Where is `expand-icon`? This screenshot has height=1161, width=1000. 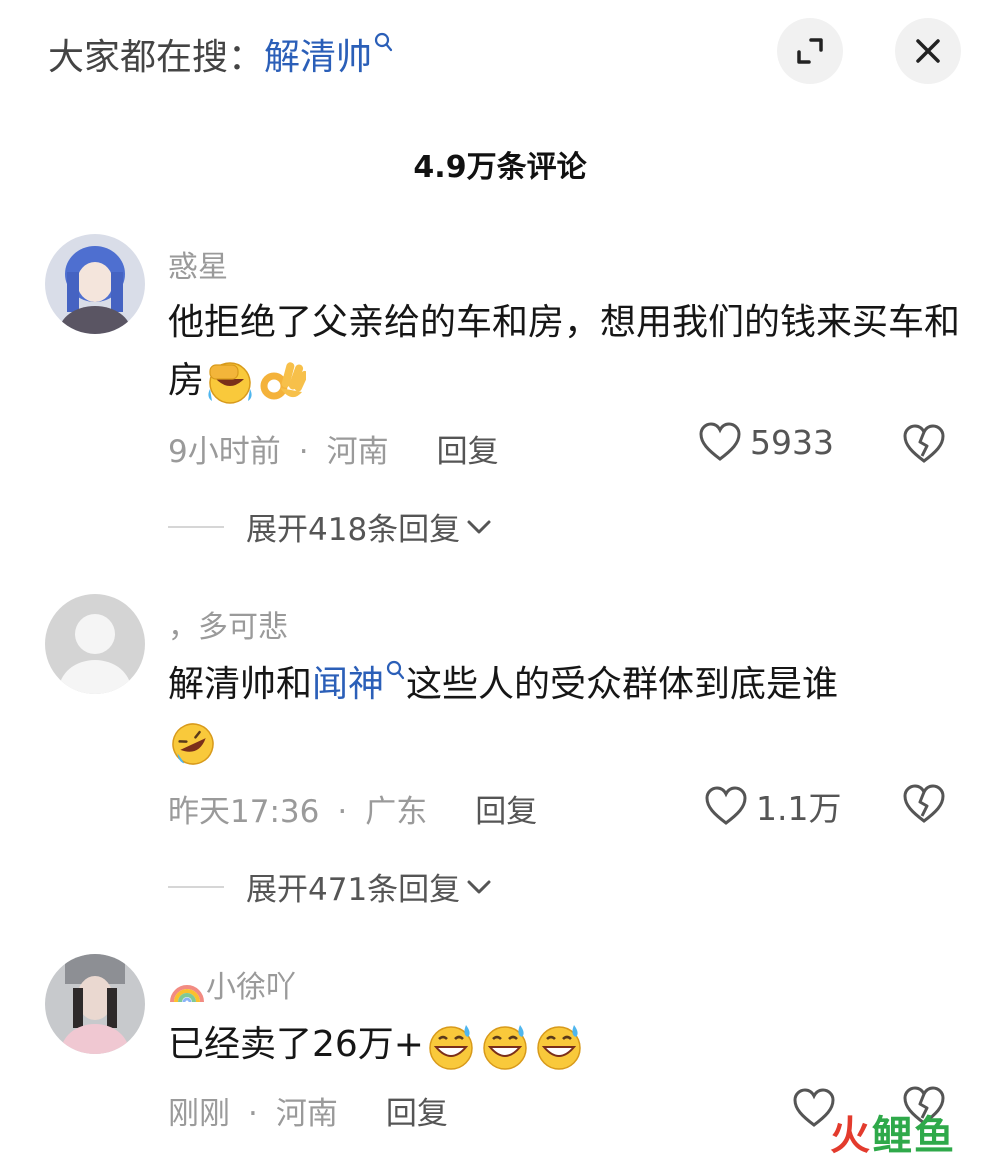
expand-icon is located at coordinates (810, 51).